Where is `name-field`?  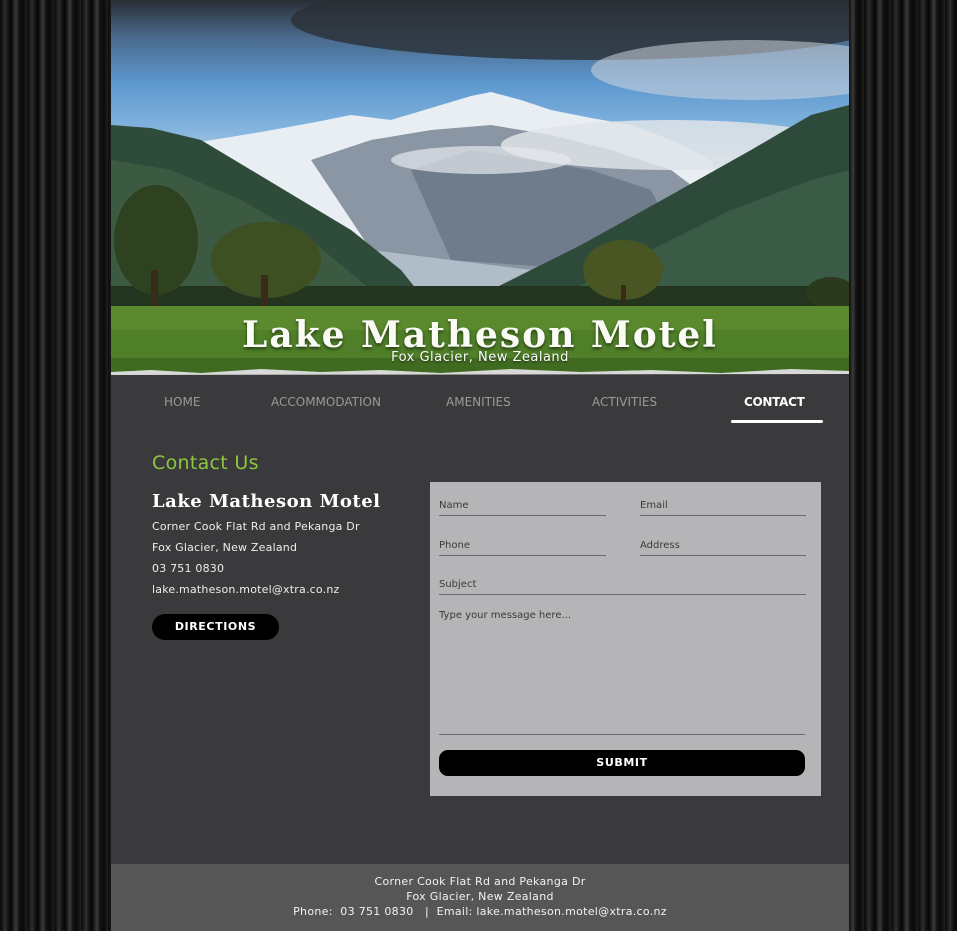
name-field is located at coordinates (522, 506).